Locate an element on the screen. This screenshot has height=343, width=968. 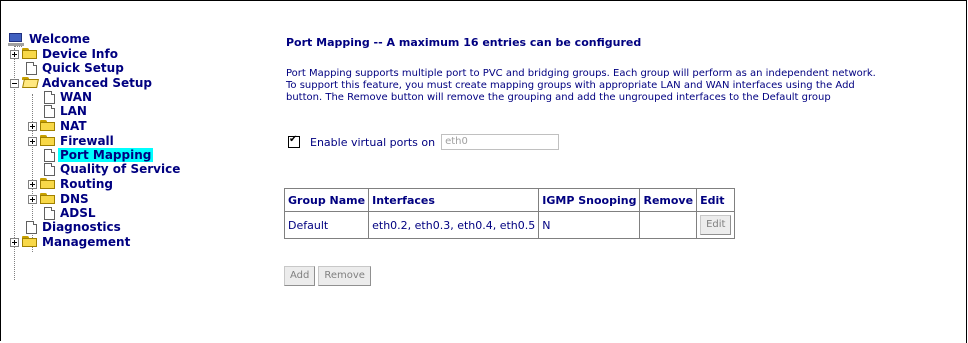
tree-label: WAN is located at coordinates (76, 97).